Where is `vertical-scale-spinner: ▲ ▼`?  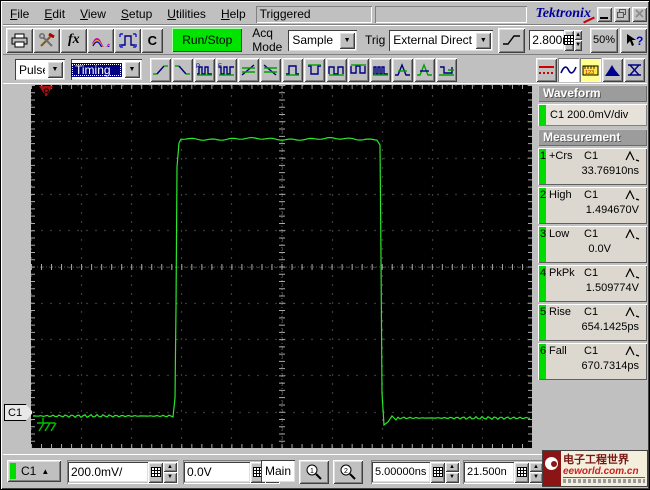 vertical-scale-spinner: ▲ ▼ is located at coordinates (170, 472).